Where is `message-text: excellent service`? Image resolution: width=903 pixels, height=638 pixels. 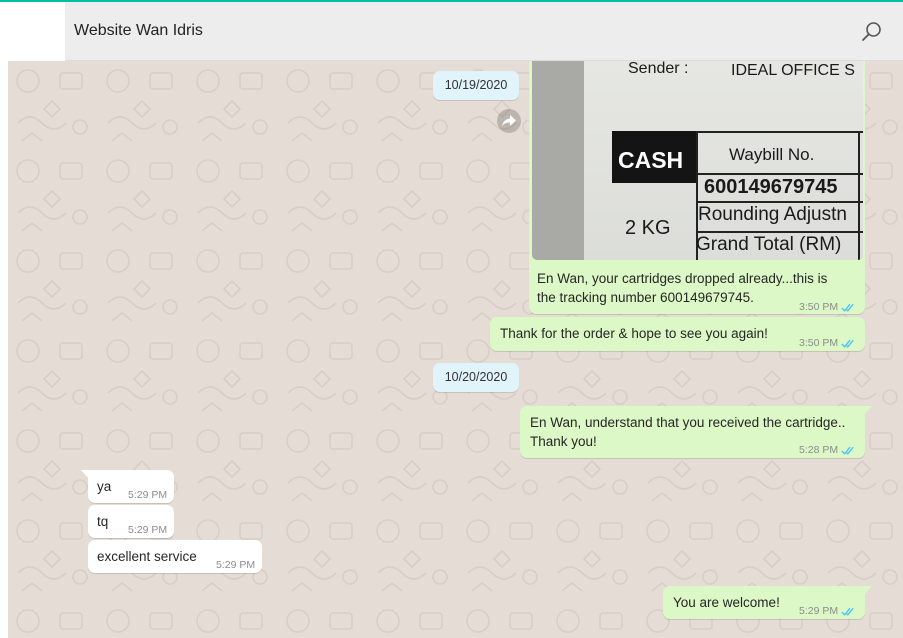
message-text: excellent service is located at coordinates (147, 556).